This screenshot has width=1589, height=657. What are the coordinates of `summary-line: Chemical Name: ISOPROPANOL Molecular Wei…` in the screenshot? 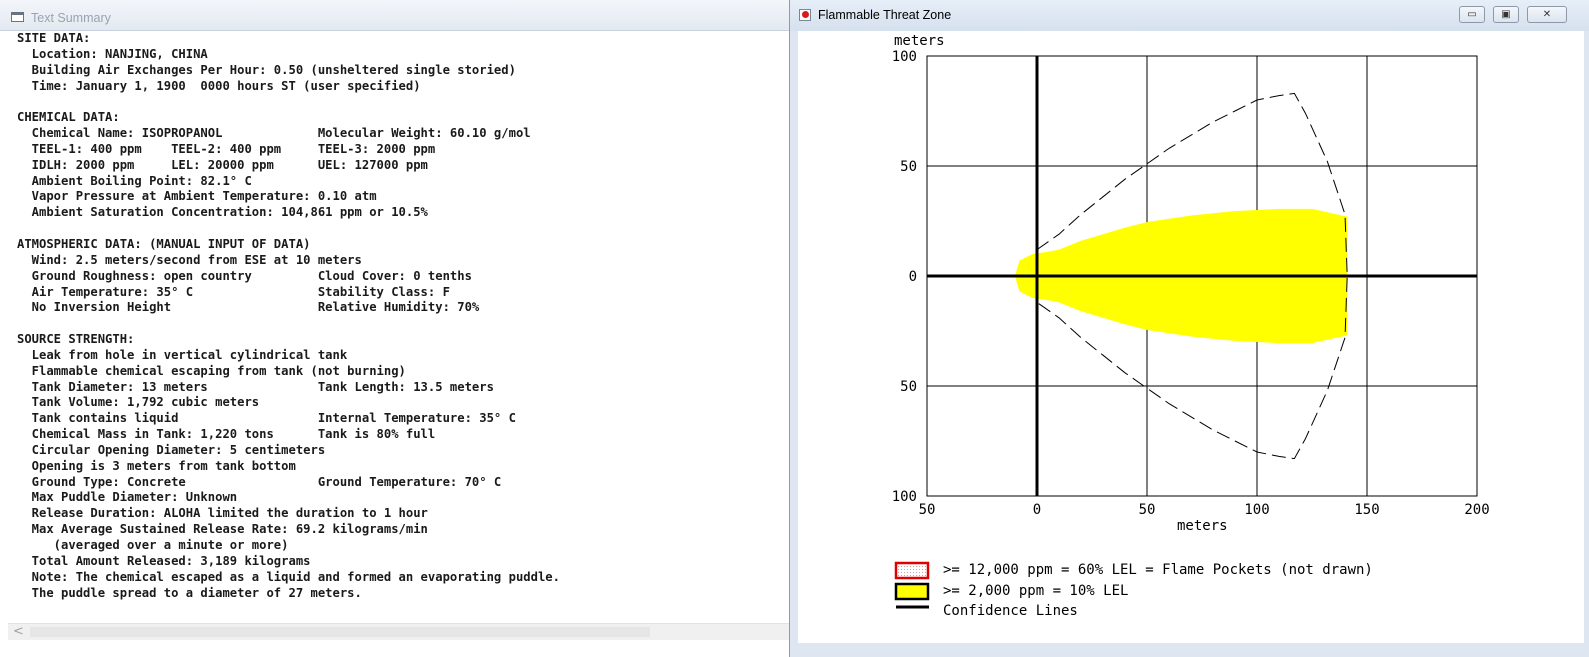 It's located at (274, 133).